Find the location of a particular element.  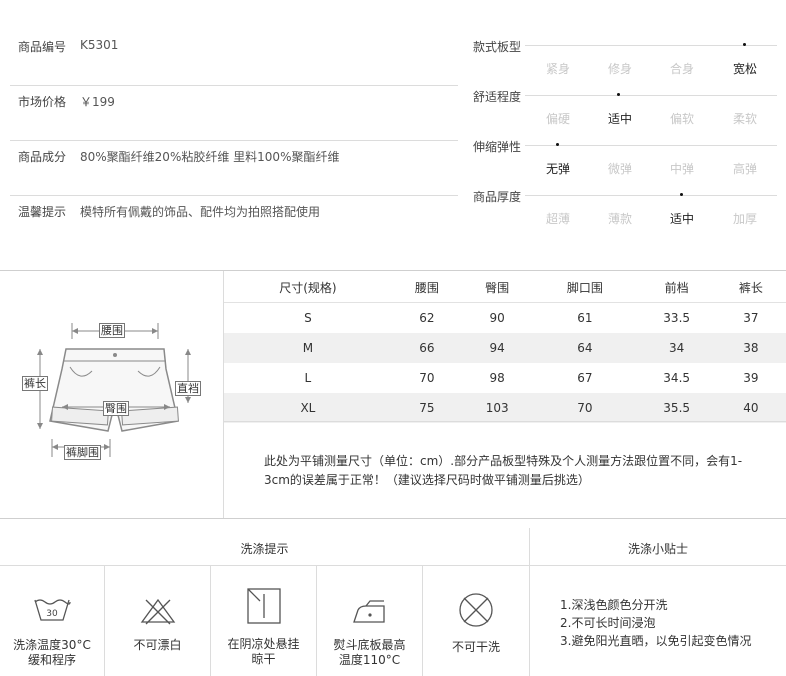

tip-item: 3.避免阳光直晒，以免引起变色情况 is located at coordinates (656, 641).